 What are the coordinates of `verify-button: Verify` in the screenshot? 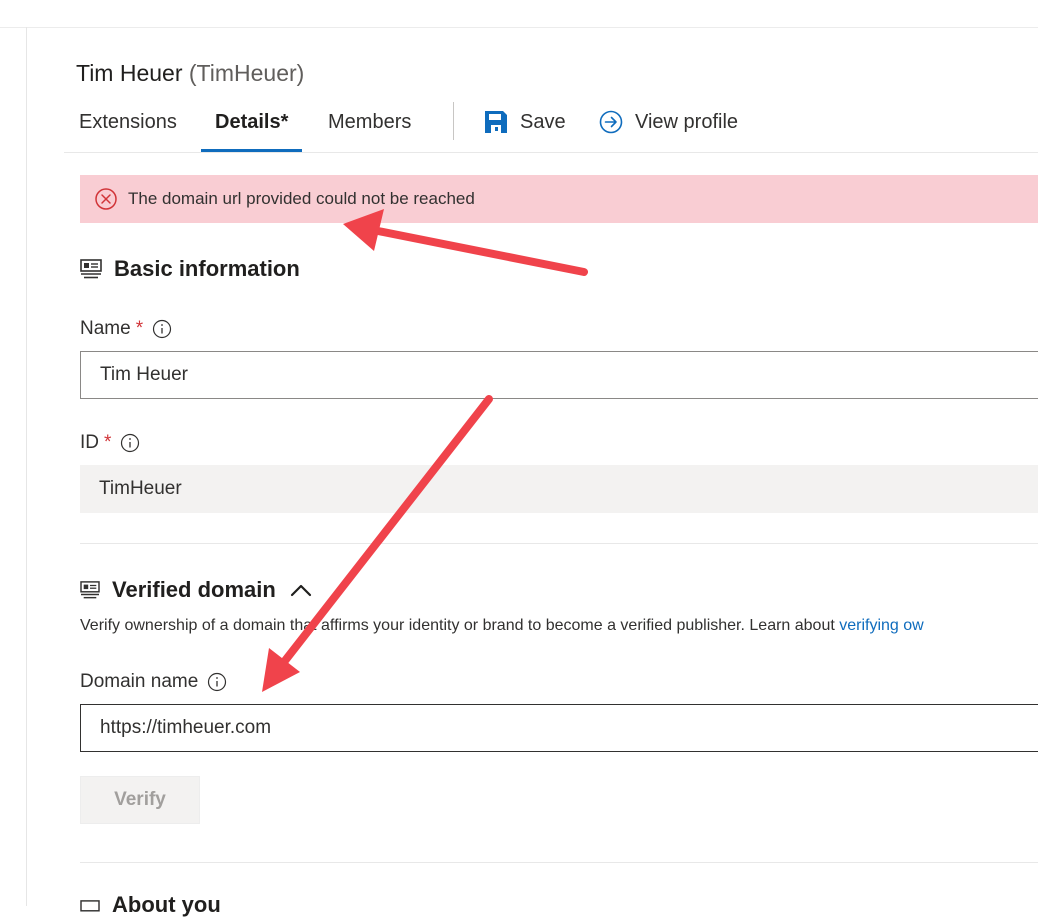 It's located at (140, 800).